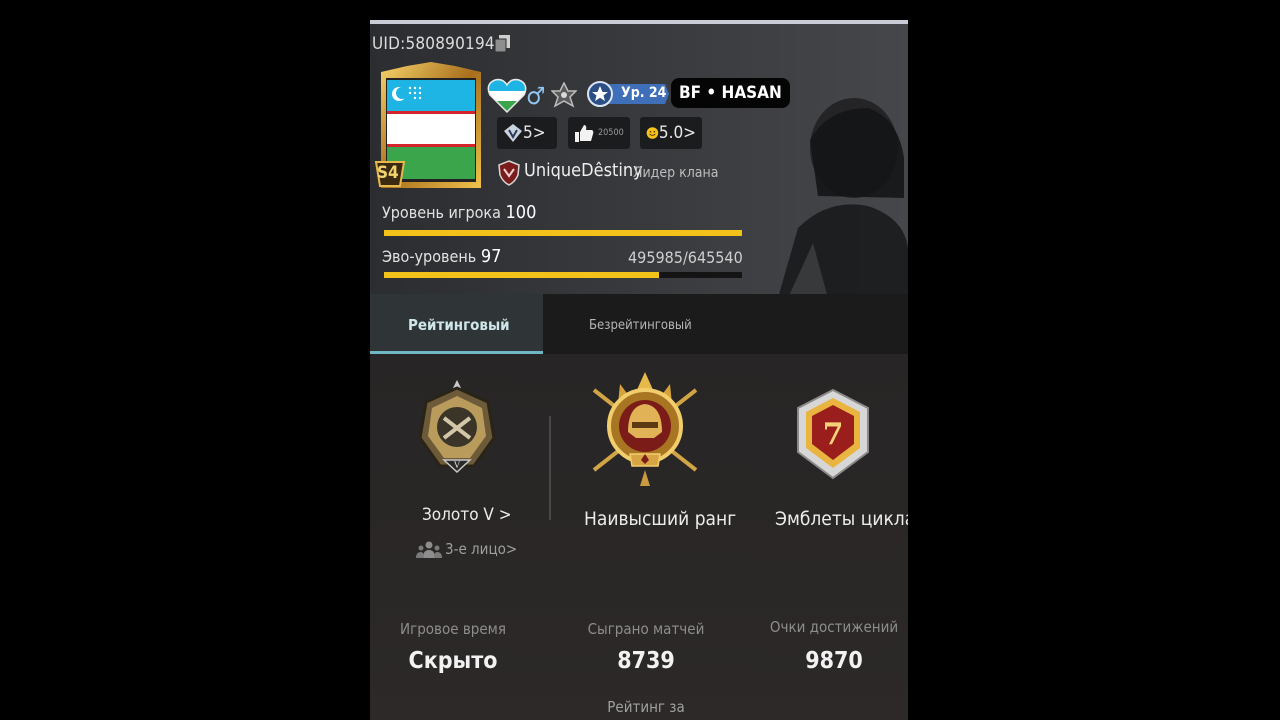  Describe the element at coordinates (660, 519) in the screenshot. I see `highest-rank-label: Наивысший ранг` at that location.